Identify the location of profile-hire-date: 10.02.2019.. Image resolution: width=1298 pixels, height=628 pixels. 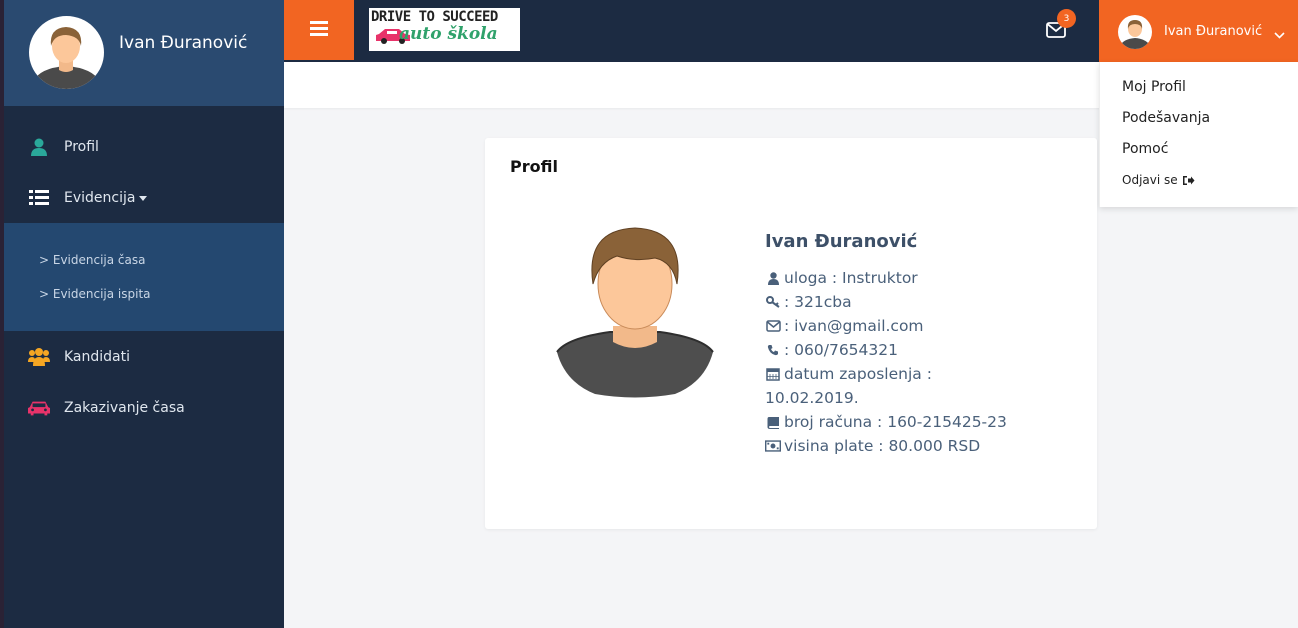
(812, 398).